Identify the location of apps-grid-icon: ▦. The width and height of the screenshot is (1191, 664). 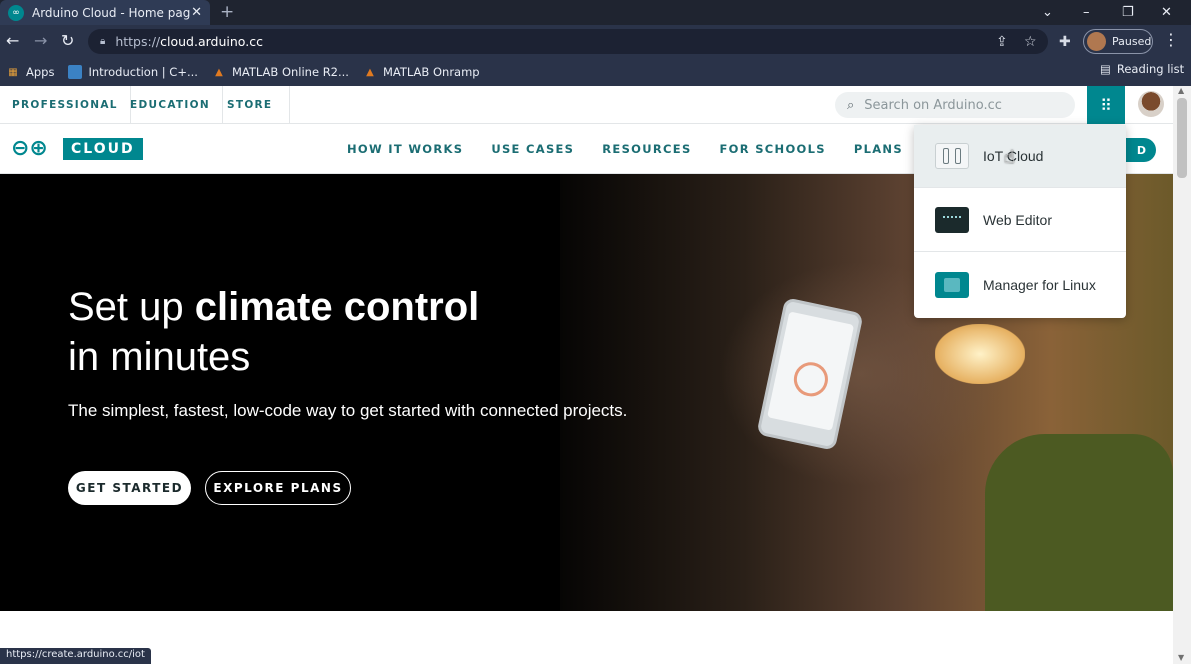
(13, 72).